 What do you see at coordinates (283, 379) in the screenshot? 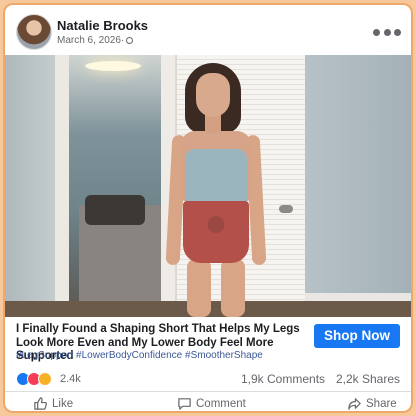
I see `comments-count: 1,9k Comments` at bounding box center [283, 379].